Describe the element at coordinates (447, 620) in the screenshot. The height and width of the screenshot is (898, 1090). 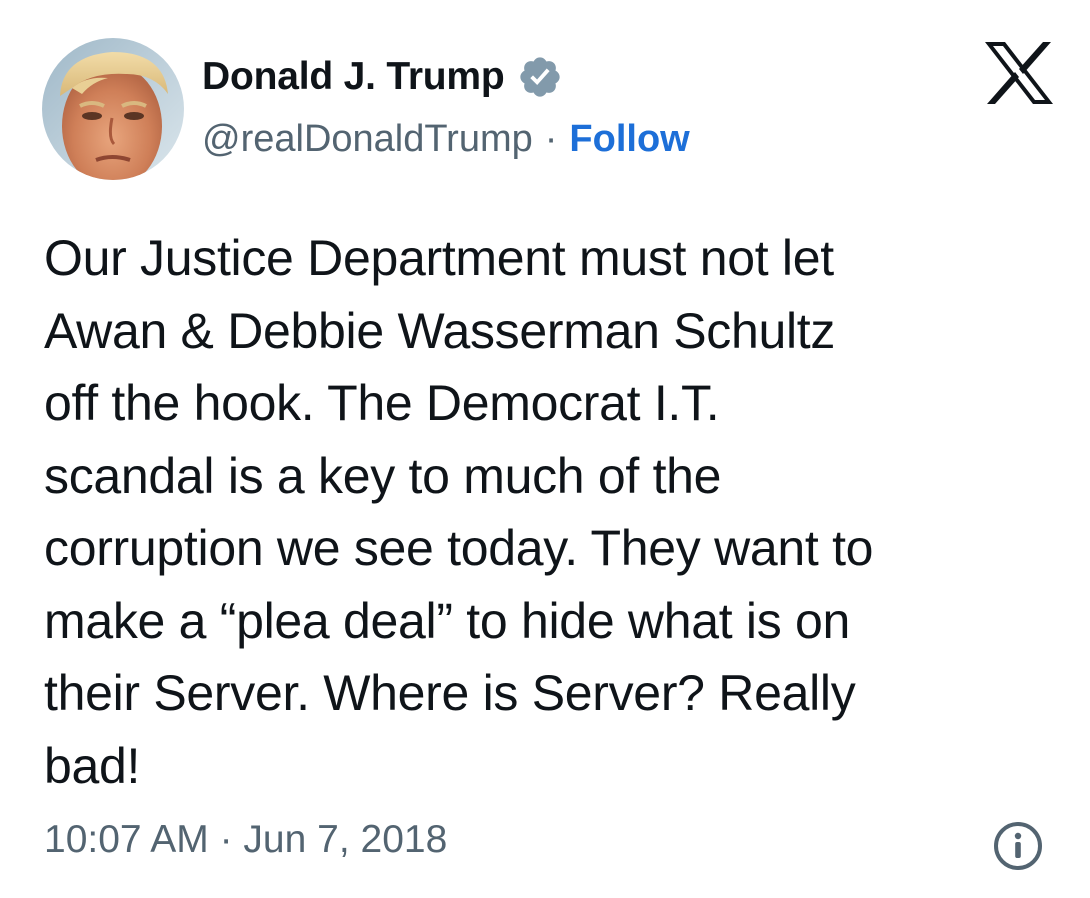
I see `tweet-line: make a “plea deal” to hide what is on` at that location.